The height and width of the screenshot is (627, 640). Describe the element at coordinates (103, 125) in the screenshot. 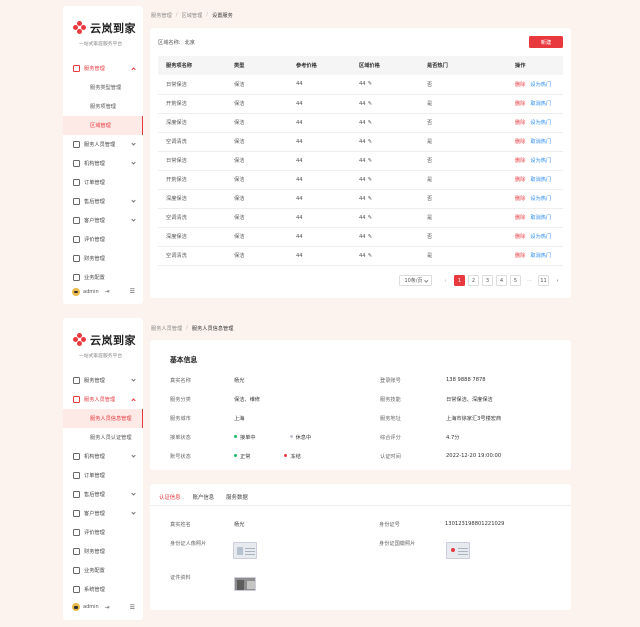

I see `submenu-item: 区域管理` at that location.